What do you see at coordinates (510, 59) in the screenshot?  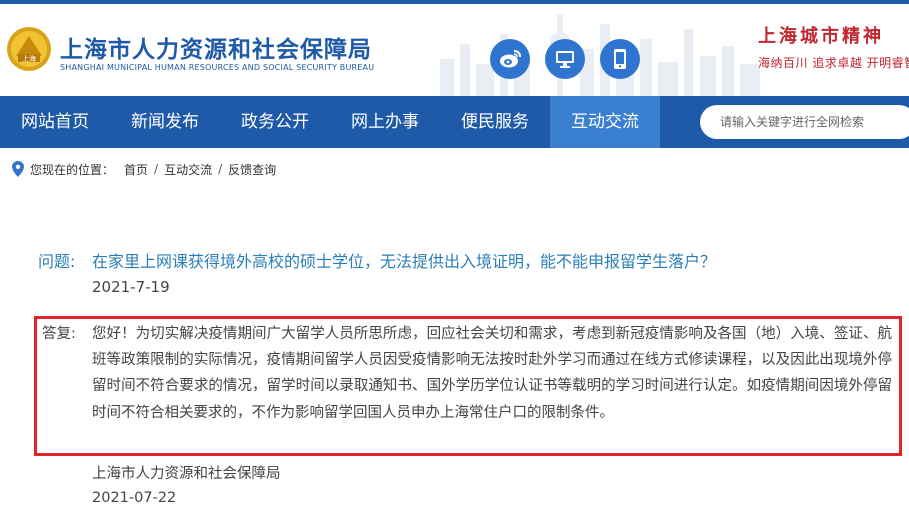 I see `weibo-icon` at bounding box center [510, 59].